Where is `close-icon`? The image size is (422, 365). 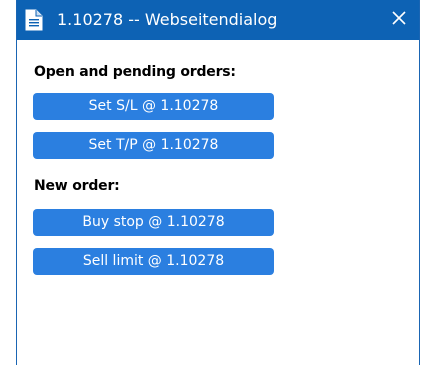
close-icon is located at coordinates (399, 20).